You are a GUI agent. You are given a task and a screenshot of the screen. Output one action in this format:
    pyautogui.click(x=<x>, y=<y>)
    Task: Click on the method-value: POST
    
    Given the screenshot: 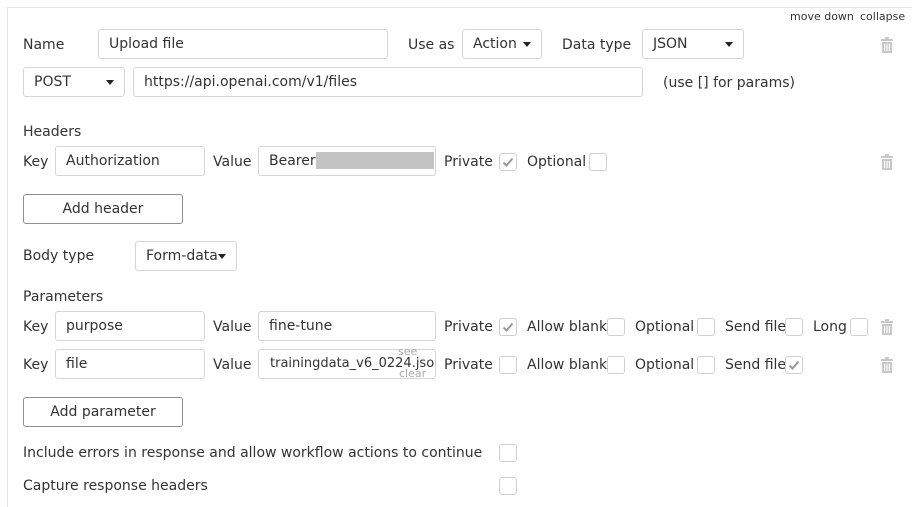 What is the action you would take?
    pyautogui.click(x=52, y=82)
    